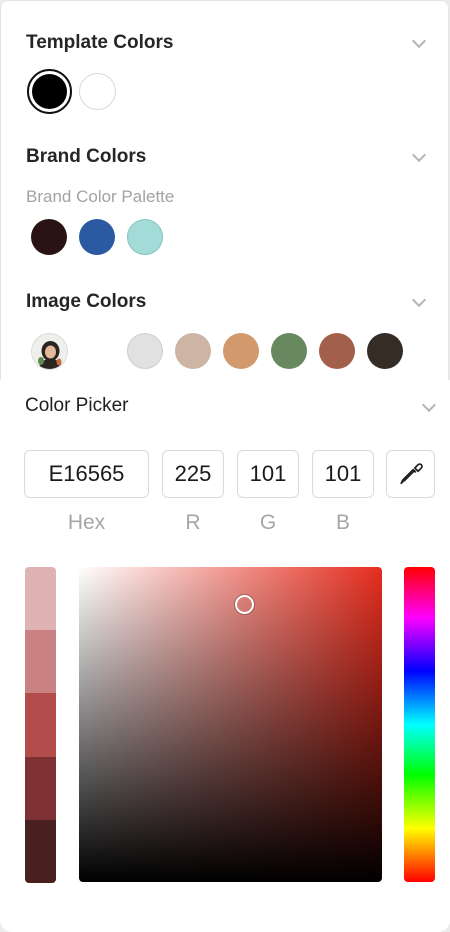  I want to click on template-swatch-black, so click(49, 91).